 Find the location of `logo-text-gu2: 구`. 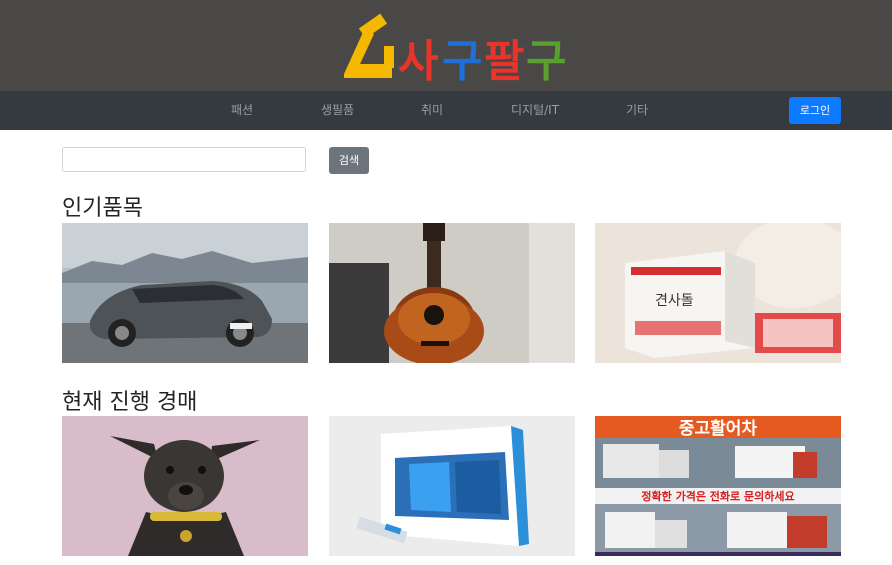

logo-text-gu2: 구 is located at coordinates (546, 61).